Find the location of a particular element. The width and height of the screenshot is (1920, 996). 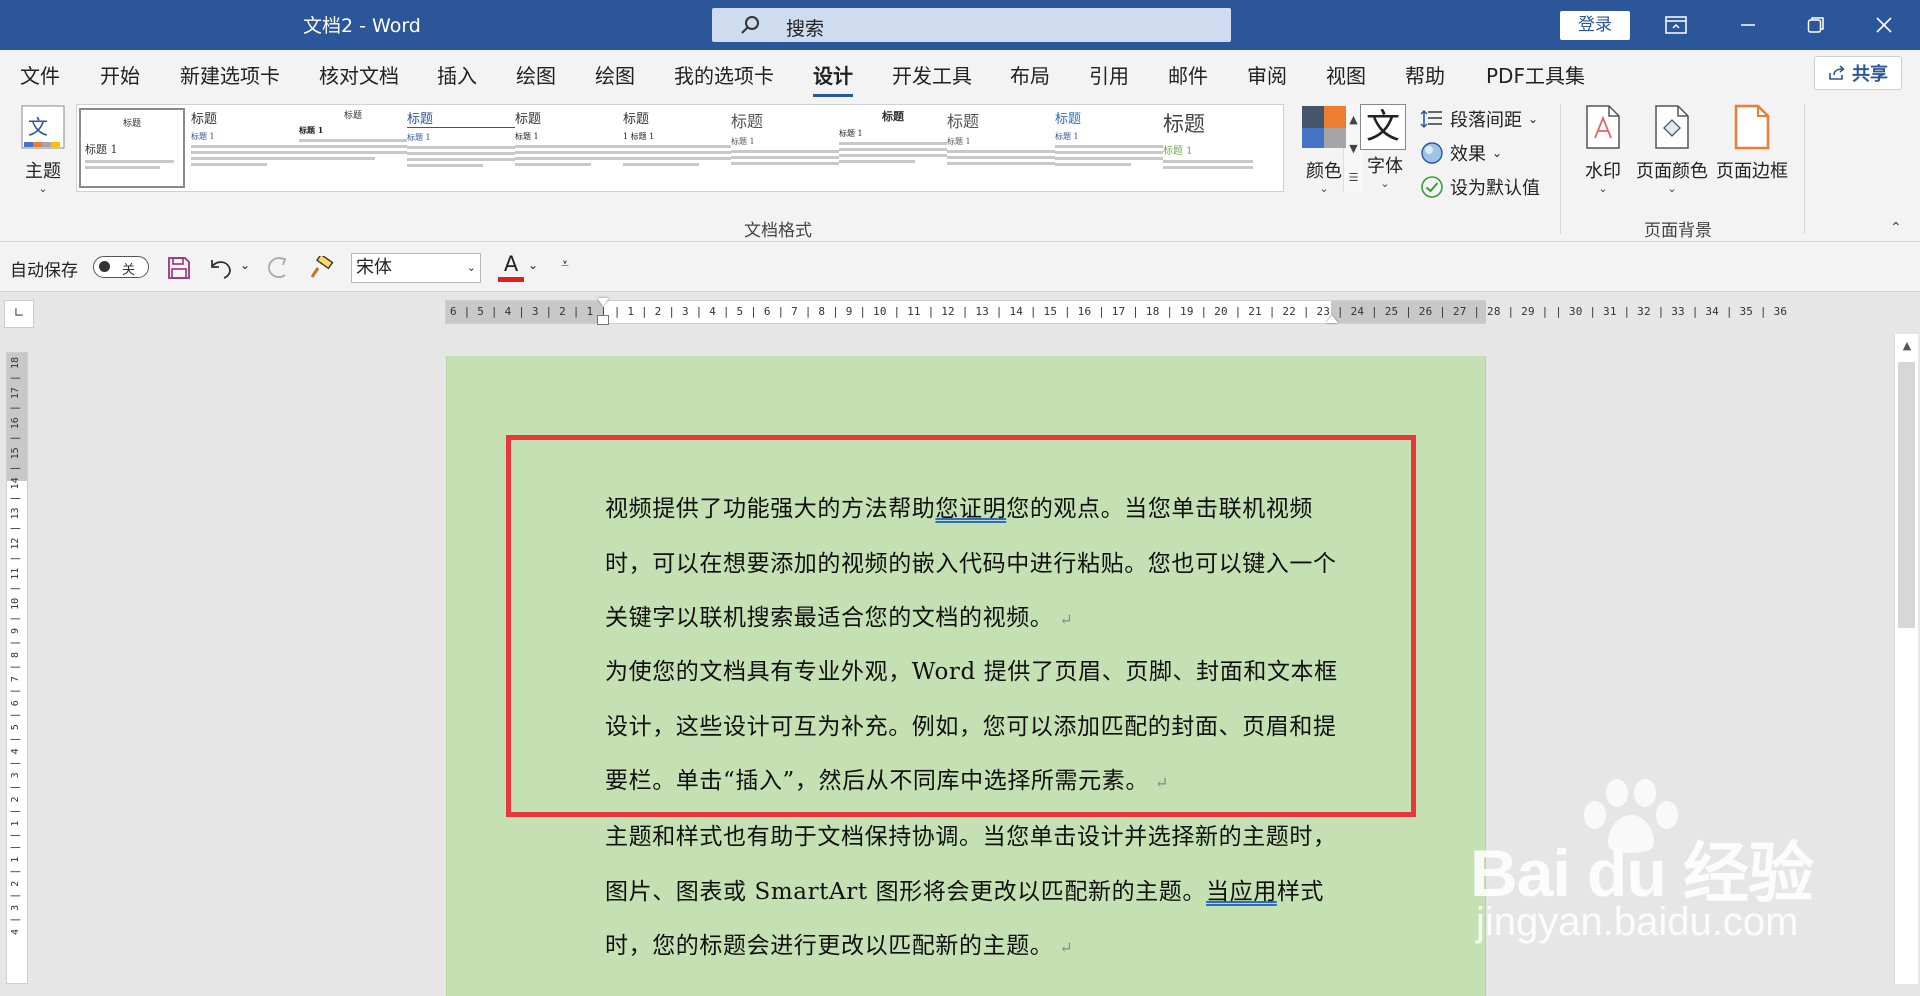

style-heading: 1 标题 1 is located at coordinates (639, 136).